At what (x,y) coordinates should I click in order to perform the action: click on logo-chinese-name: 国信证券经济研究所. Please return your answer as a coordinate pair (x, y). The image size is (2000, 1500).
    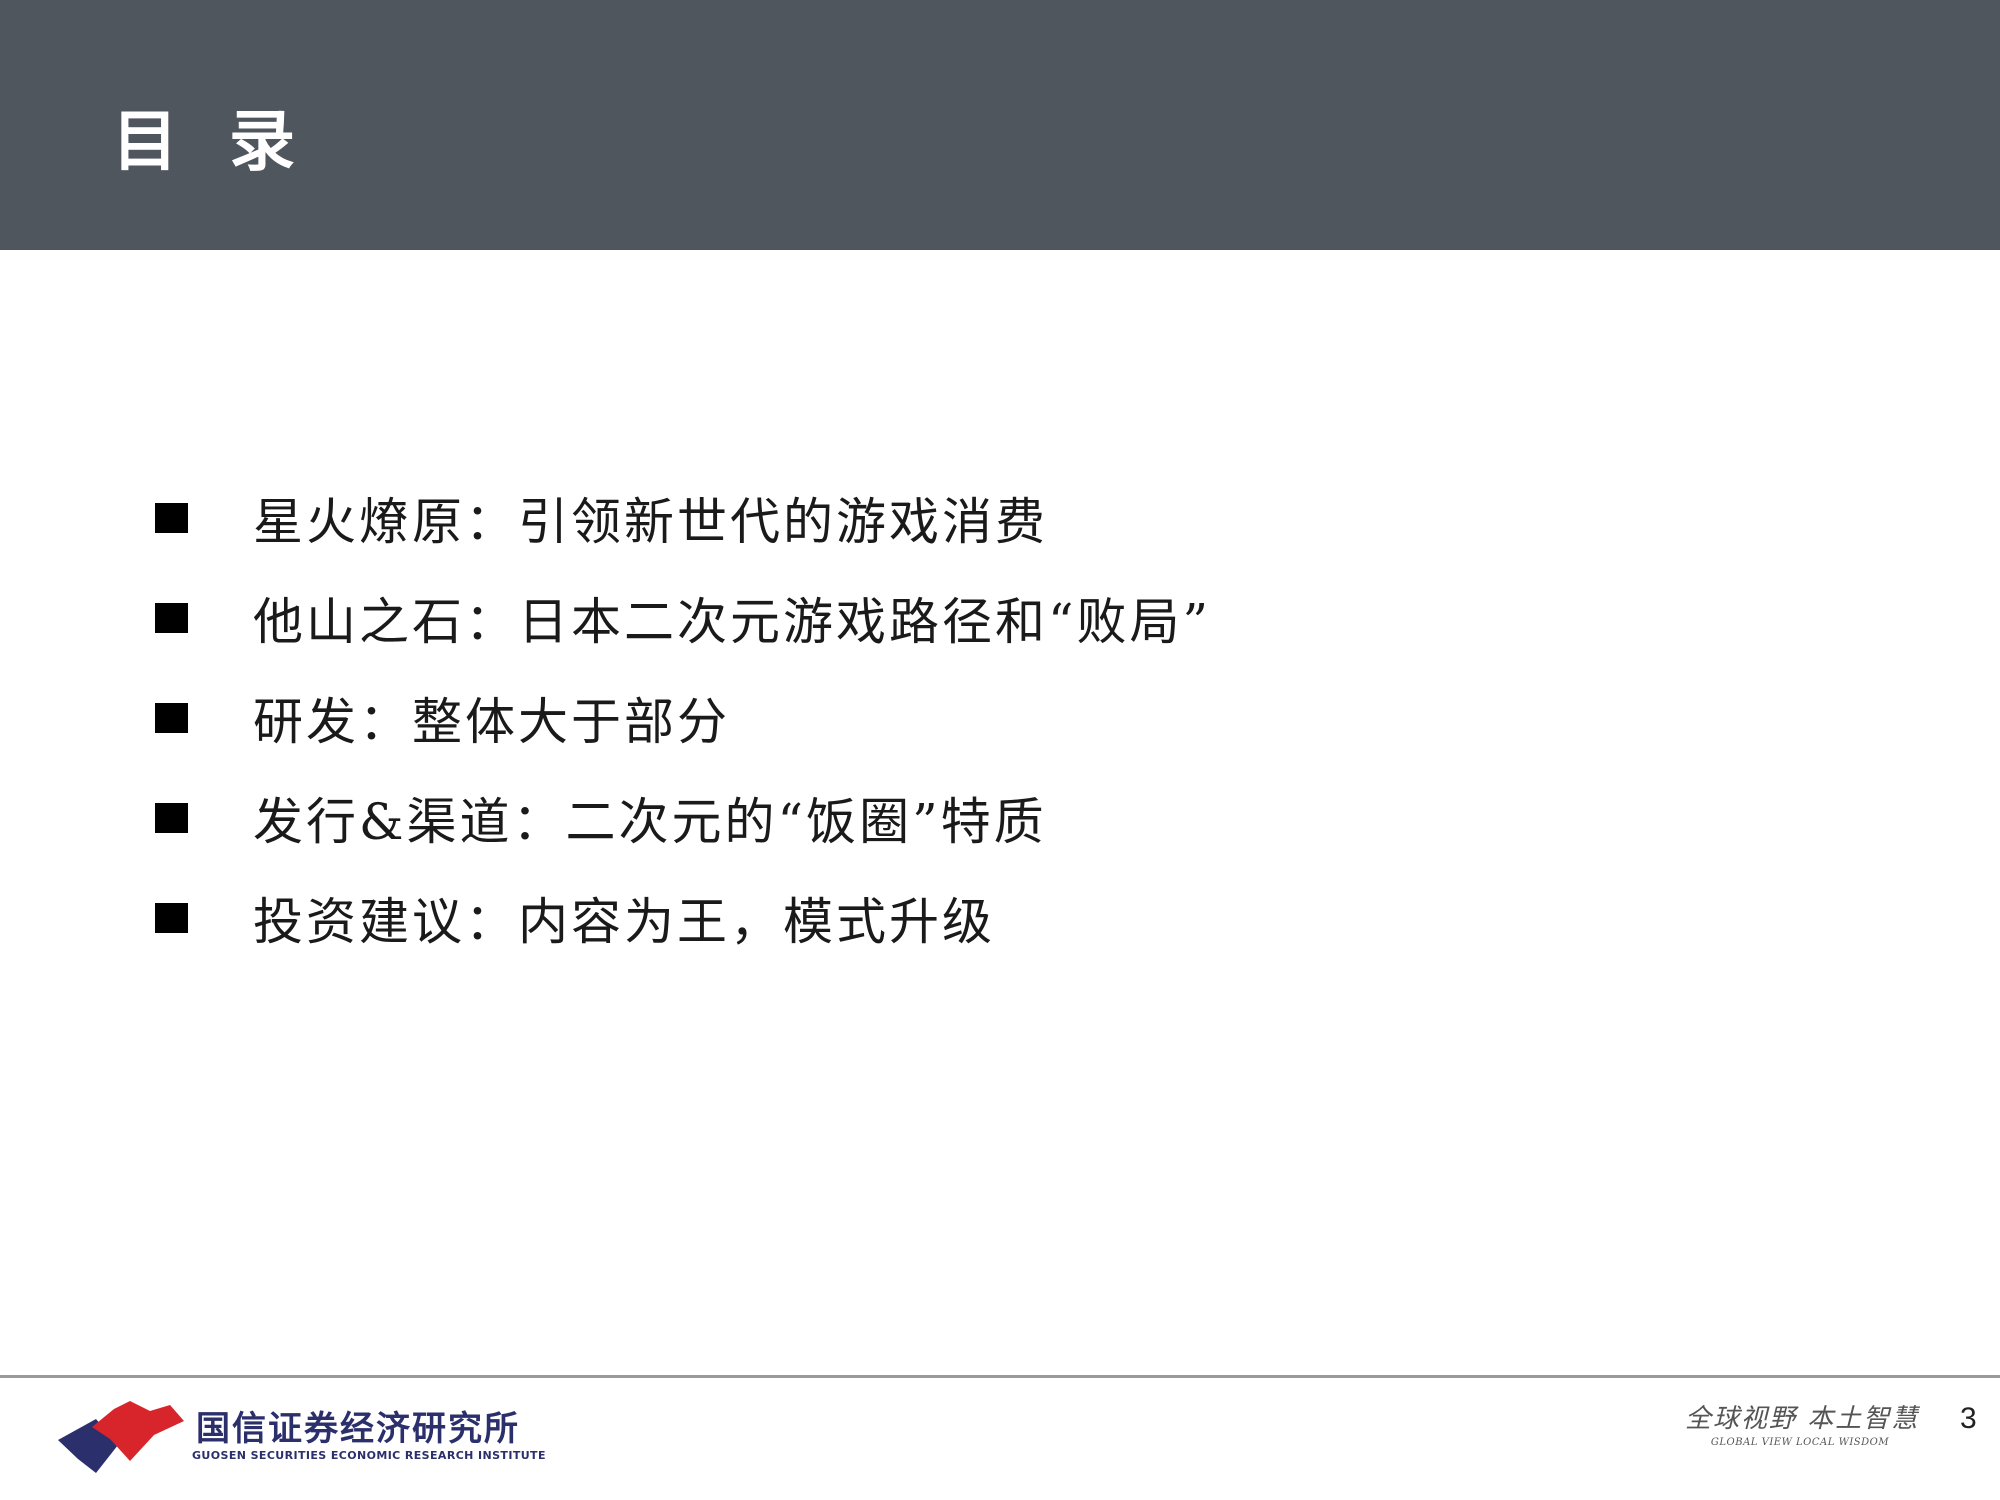
    Looking at the image, I should click on (358, 1429).